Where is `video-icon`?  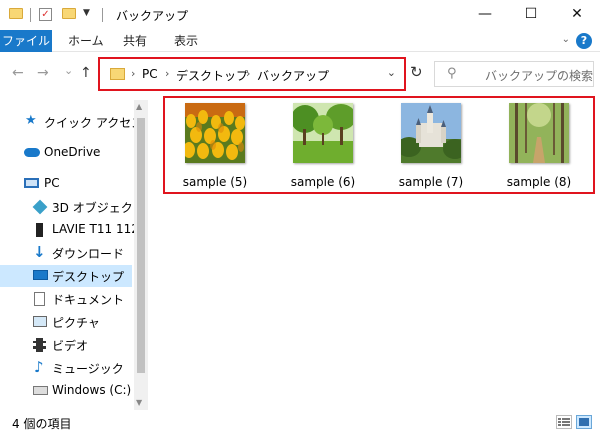 video-icon is located at coordinates (39, 345).